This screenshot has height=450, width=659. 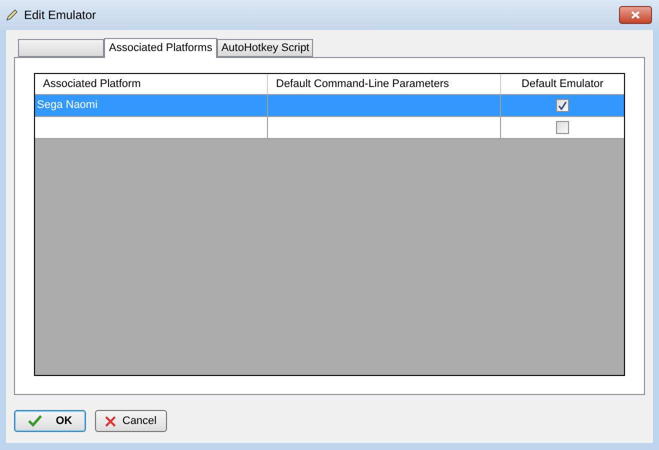 What do you see at coordinates (61, 48) in the screenshot?
I see `tab` at bounding box center [61, 48].